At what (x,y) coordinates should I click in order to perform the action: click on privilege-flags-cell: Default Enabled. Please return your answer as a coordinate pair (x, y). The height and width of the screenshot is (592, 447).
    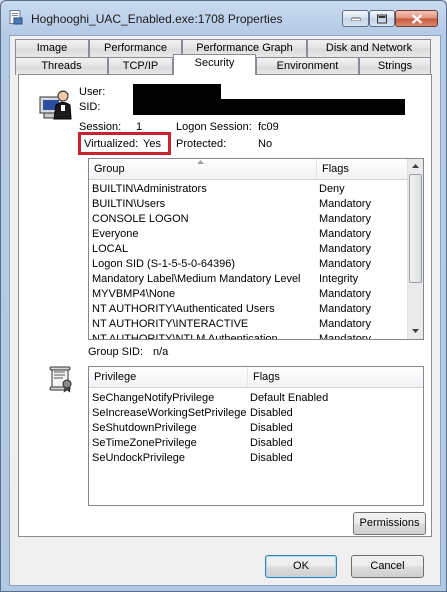
    Looking at the image, I should click on (289, 398).